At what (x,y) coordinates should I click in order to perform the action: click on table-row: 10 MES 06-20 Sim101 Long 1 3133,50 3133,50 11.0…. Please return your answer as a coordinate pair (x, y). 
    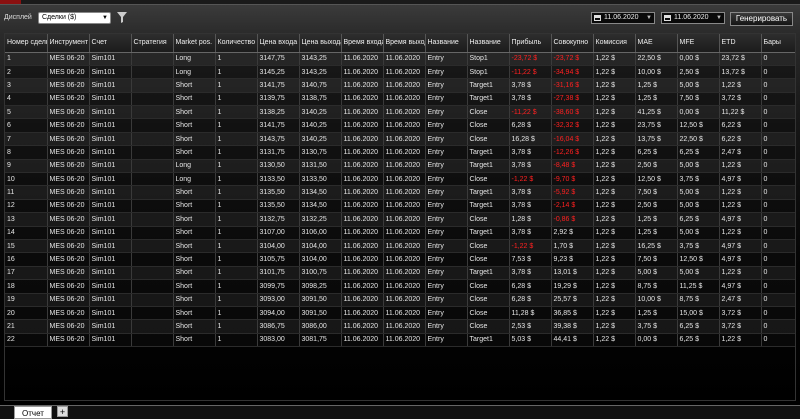
    Looking at the image, I should click on (400, 179).